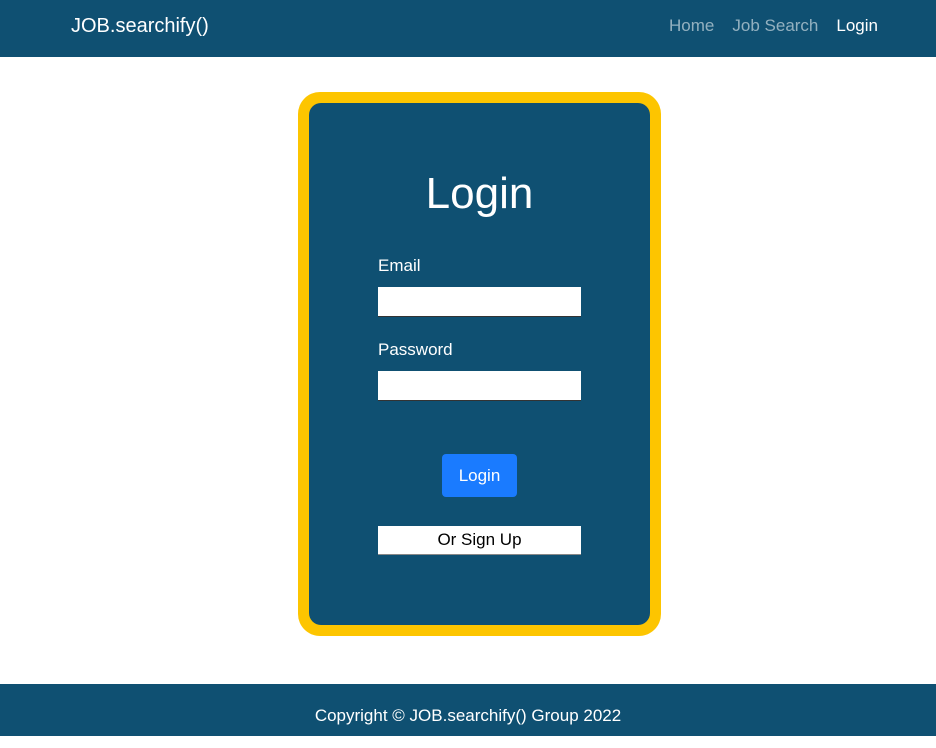 Image resolution: width=936 pixels, height=748 pixels. Describe the element at coordinates (857, 26) in the screenshot. I see `nav-link-login: Login` at that location.